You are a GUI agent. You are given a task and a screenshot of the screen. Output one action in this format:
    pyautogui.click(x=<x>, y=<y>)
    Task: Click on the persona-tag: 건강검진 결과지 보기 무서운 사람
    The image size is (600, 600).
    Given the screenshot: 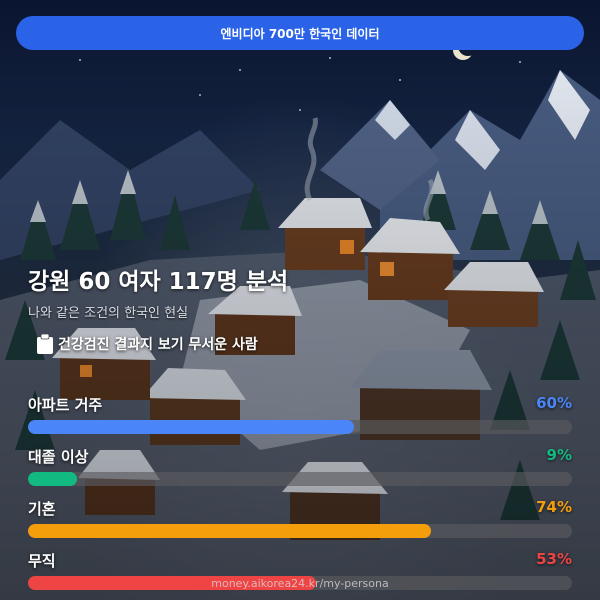 What is the action you would take?
    pyautogui.click(x=147, y=343)
    